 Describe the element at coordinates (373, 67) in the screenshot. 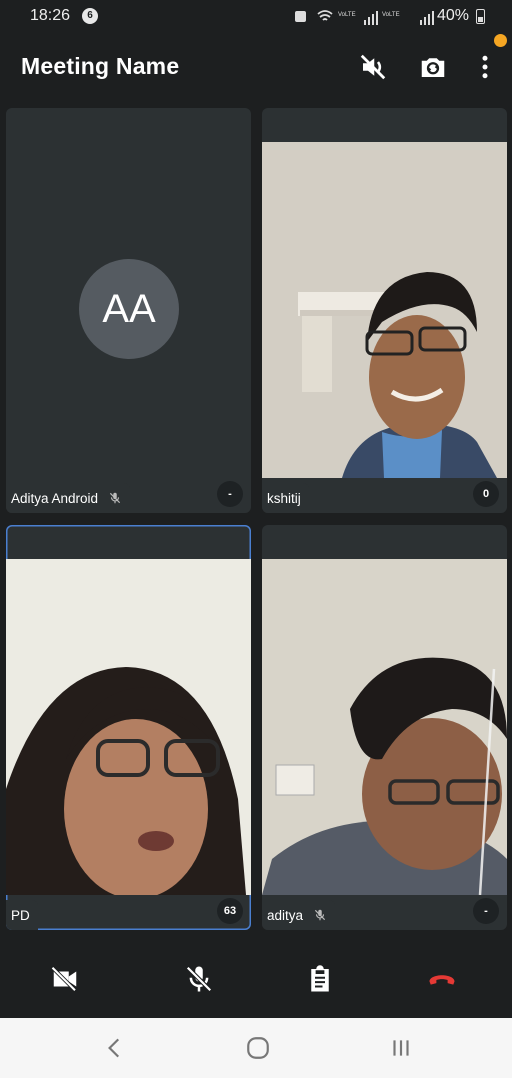

I see `speaker-mute-icon` at that location.